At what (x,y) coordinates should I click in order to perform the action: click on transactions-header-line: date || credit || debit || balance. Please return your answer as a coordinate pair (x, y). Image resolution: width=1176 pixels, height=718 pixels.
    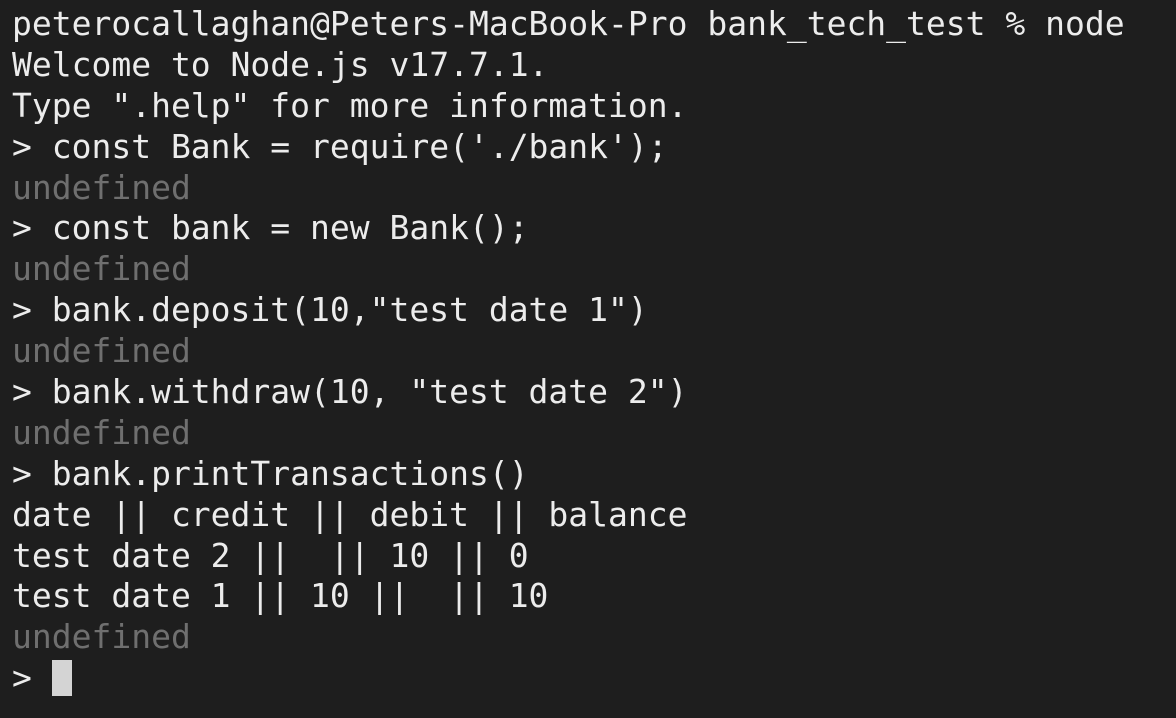
    Looking at the image, I should click on (350, 514).